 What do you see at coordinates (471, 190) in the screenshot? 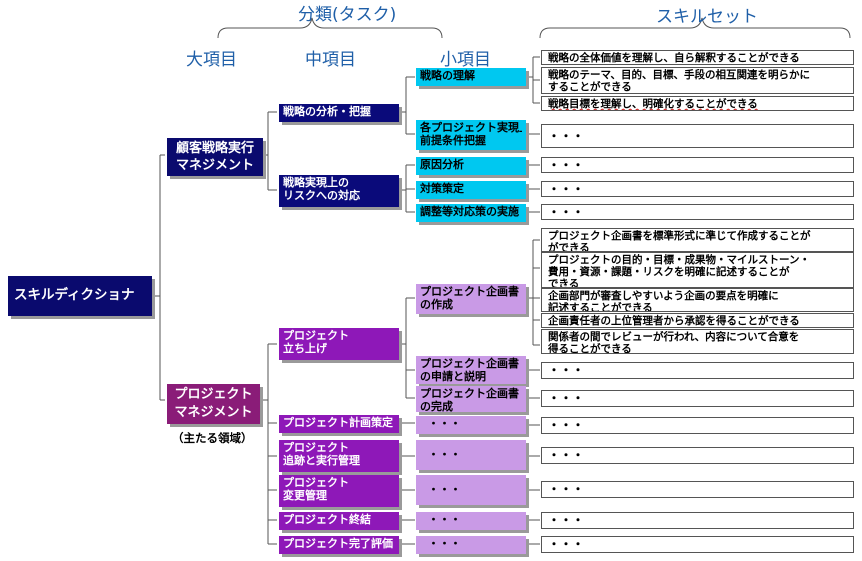
I see `sho-taisaku-node: 対策策定` at bounding box center [471, 190].